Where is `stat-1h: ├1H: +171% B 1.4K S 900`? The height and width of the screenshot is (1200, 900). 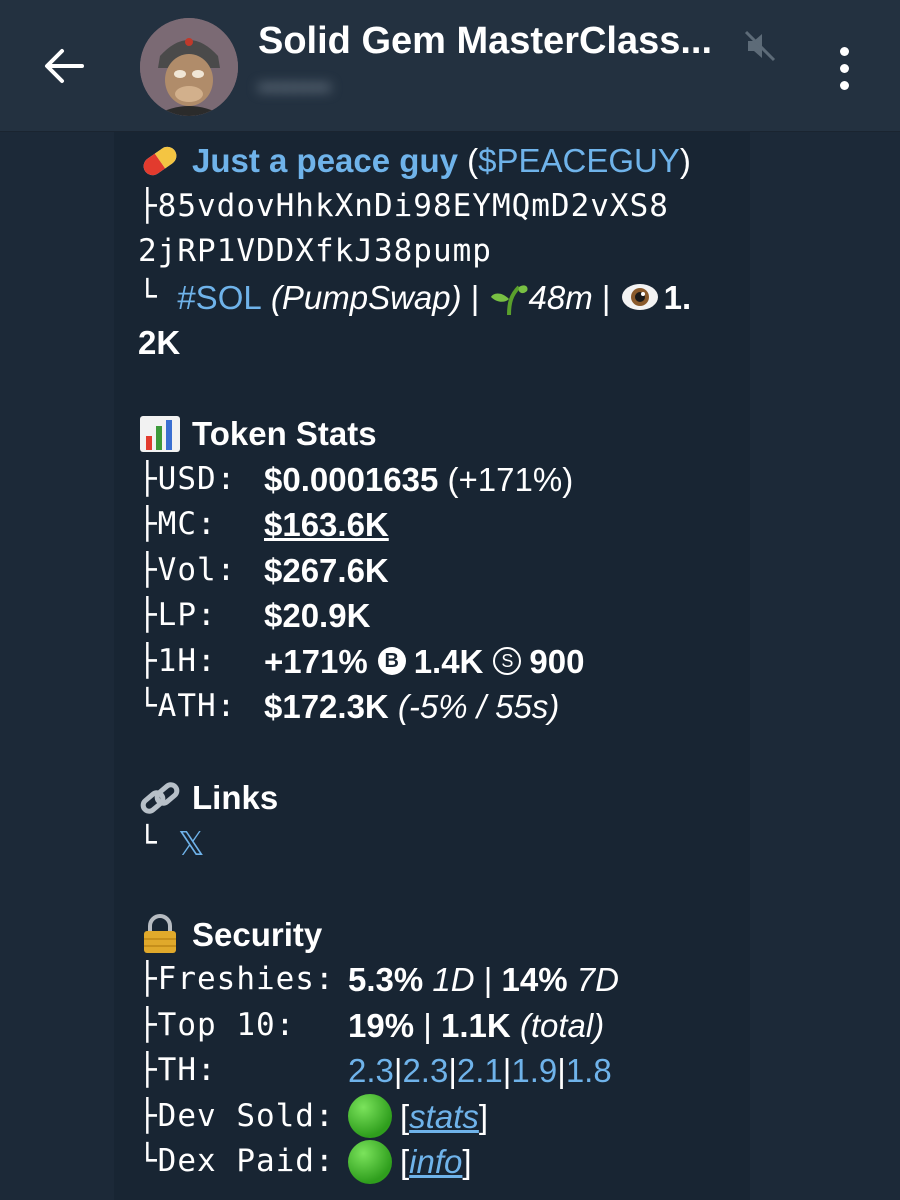 stat-1h: ├1H: +171% B 1.4K S 900 is located at coordinates (438, 662).